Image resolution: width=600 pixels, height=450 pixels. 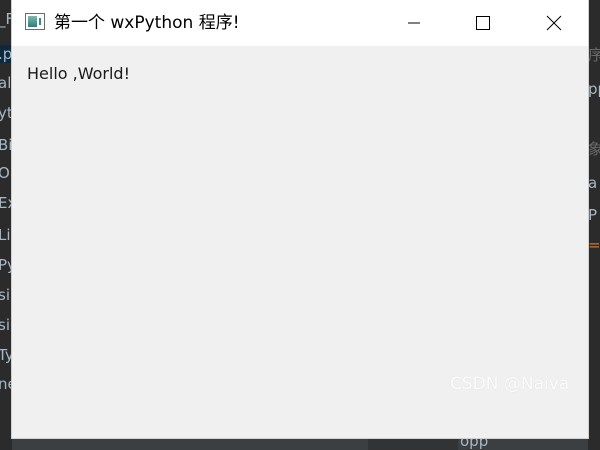 What do you see at coordinates (32, 21) in the screenshot?
I see `app-icon-pane` at bounding box center [32, 21].